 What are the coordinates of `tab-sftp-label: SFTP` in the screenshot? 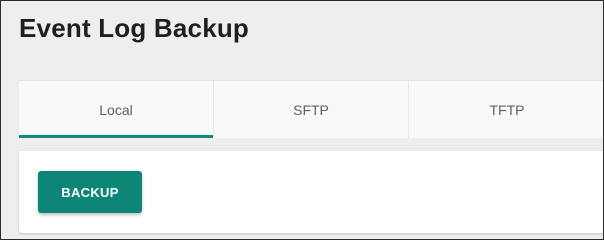 It's located at (311, 109).